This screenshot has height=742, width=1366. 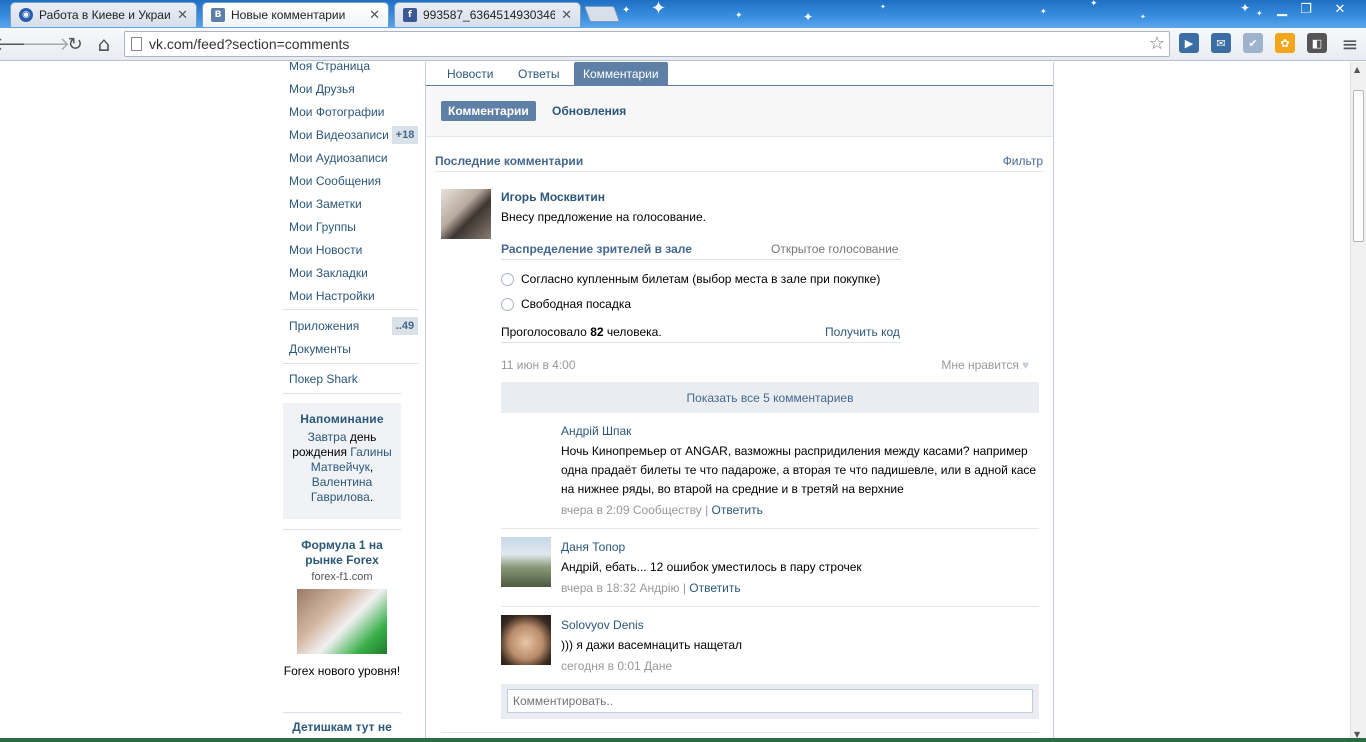 I want to click on tab-news: Новости, so click(x=470, y=73).